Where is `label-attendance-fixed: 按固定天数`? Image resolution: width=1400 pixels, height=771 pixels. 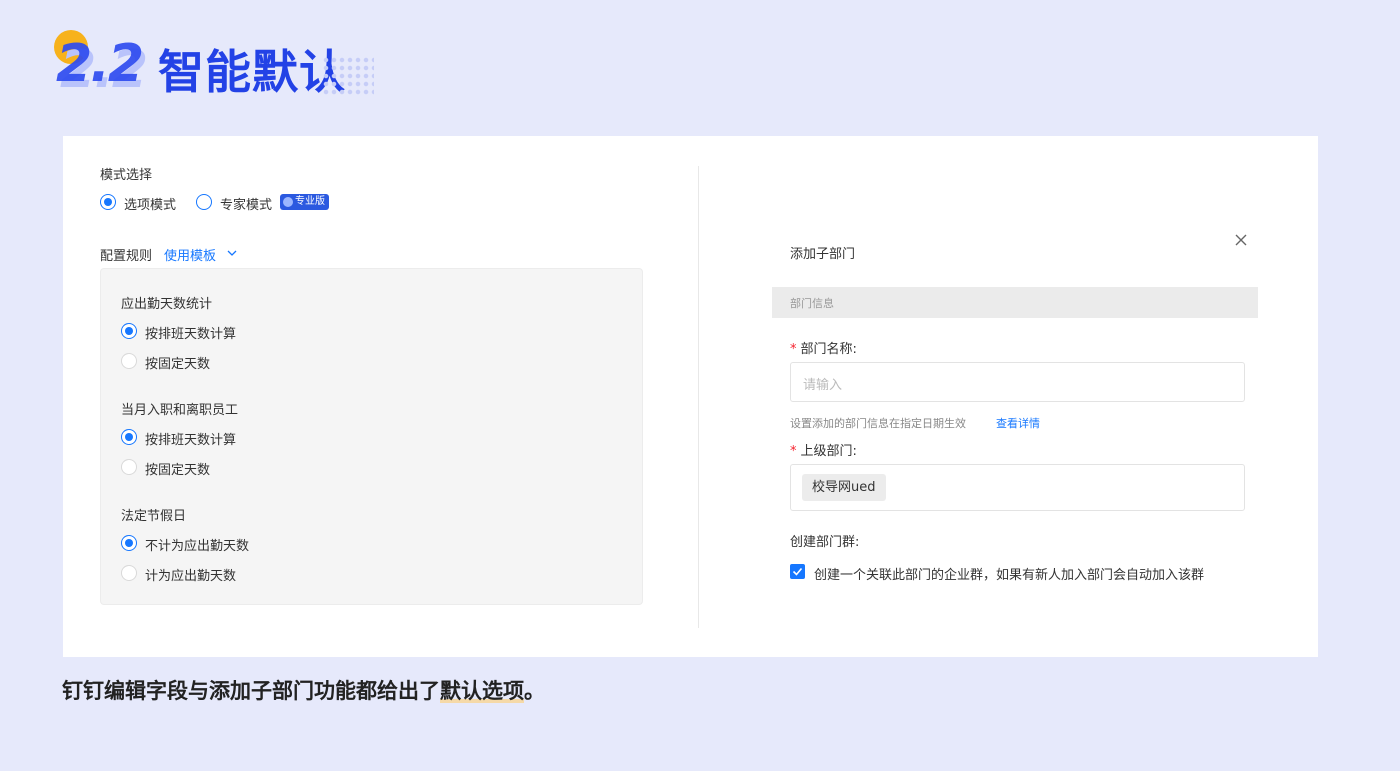
label-attendance-fixed: 按固定天数 is located at coordinates (177, 362).